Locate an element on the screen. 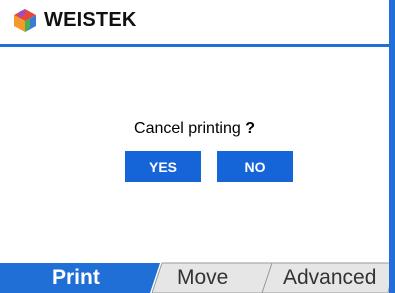  yes-button: YES is located at coordinates (163, 166).